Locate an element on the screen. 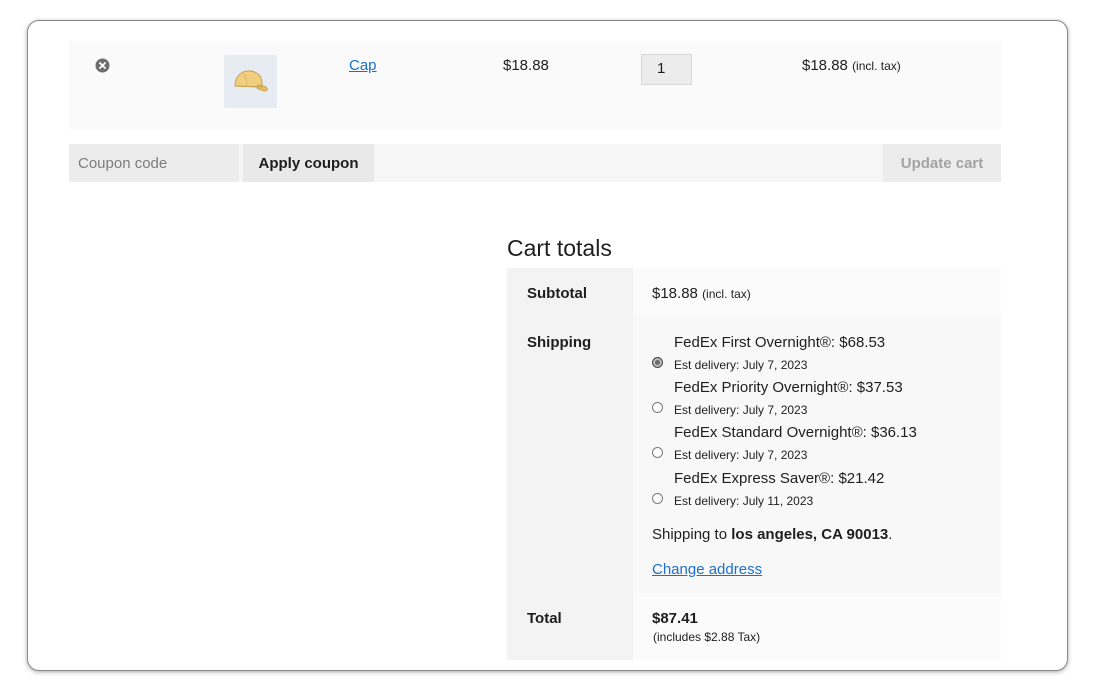 Image resolution: width=1096 pixels, height=692 pixels. product-price: $18.88 is located at coordinates (526, 65).